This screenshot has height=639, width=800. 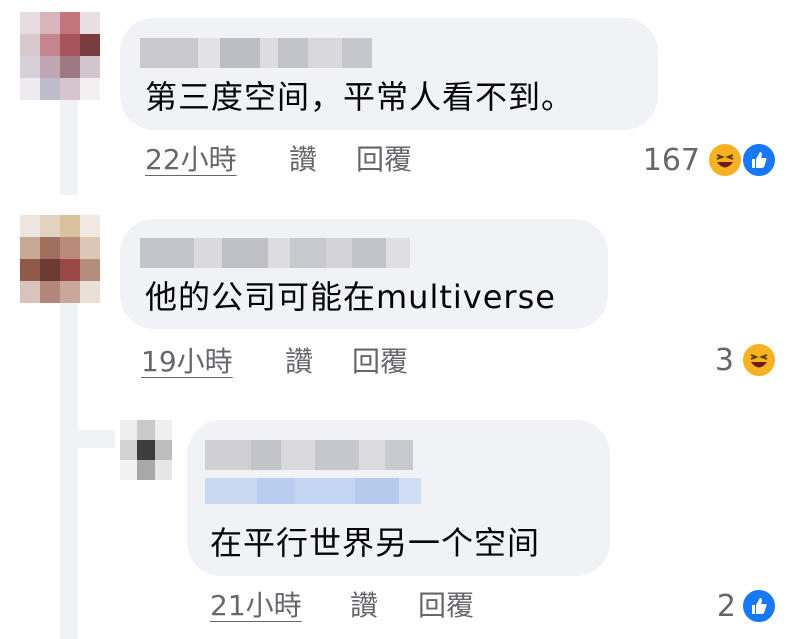 I want to click on comment-text: 他的公司可能在multiverse, so click(x=350, y=297).